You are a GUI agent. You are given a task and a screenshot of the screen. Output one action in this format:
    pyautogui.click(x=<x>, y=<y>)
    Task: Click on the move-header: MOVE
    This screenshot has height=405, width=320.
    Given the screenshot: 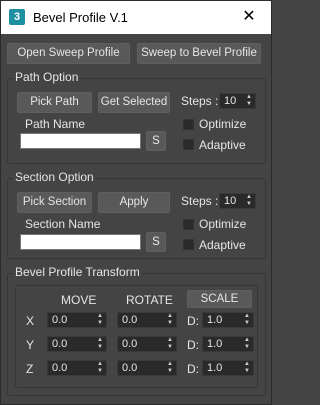 What is the action you would take?
    pyautogui.click(x=79, y=300)
    